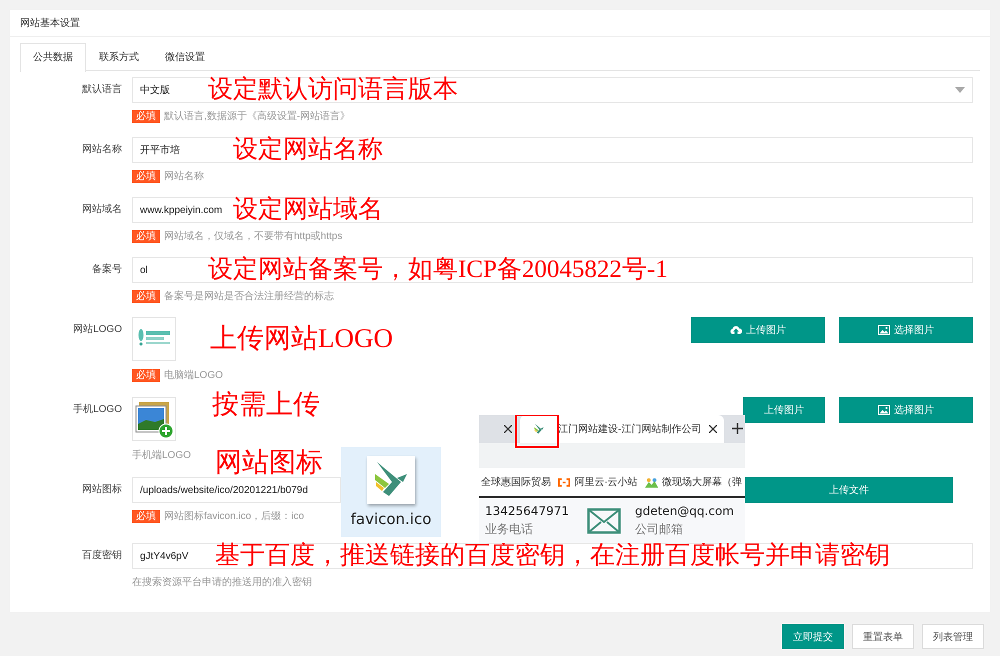  What do you see at coordinates (308, 150) in the screenshot?
I see `annotation-text: 设定网站名称` at bounding box center [308, 150].